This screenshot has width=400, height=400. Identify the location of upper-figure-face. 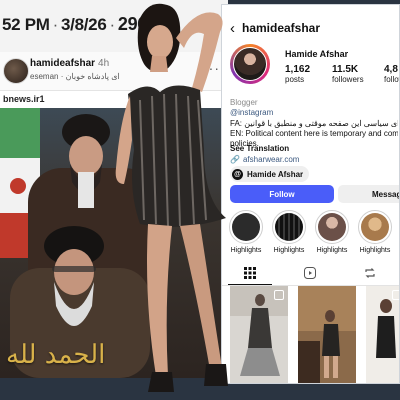
(86, 156).